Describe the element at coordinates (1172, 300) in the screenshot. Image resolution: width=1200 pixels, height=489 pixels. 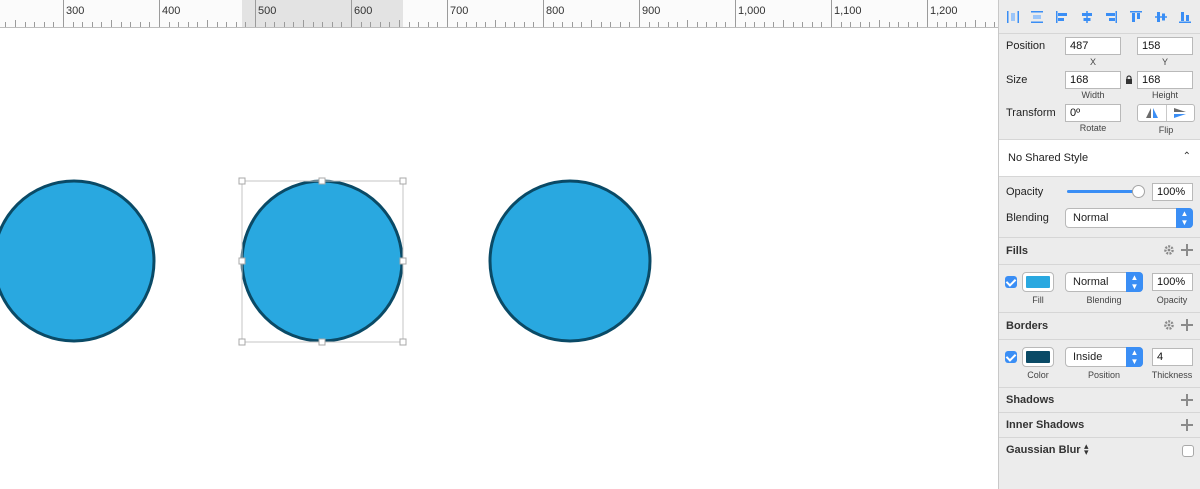
I see `fill-opacity-caption: Opacity` at that location.